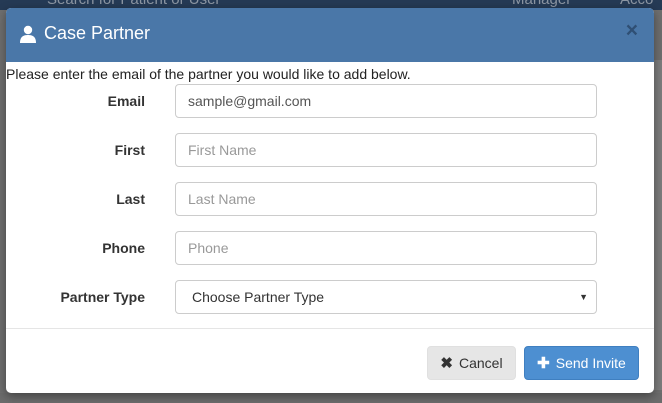 The width and height of the screenshot is (662, 403). I want to click on first-name-row: First, so click(330, 150).